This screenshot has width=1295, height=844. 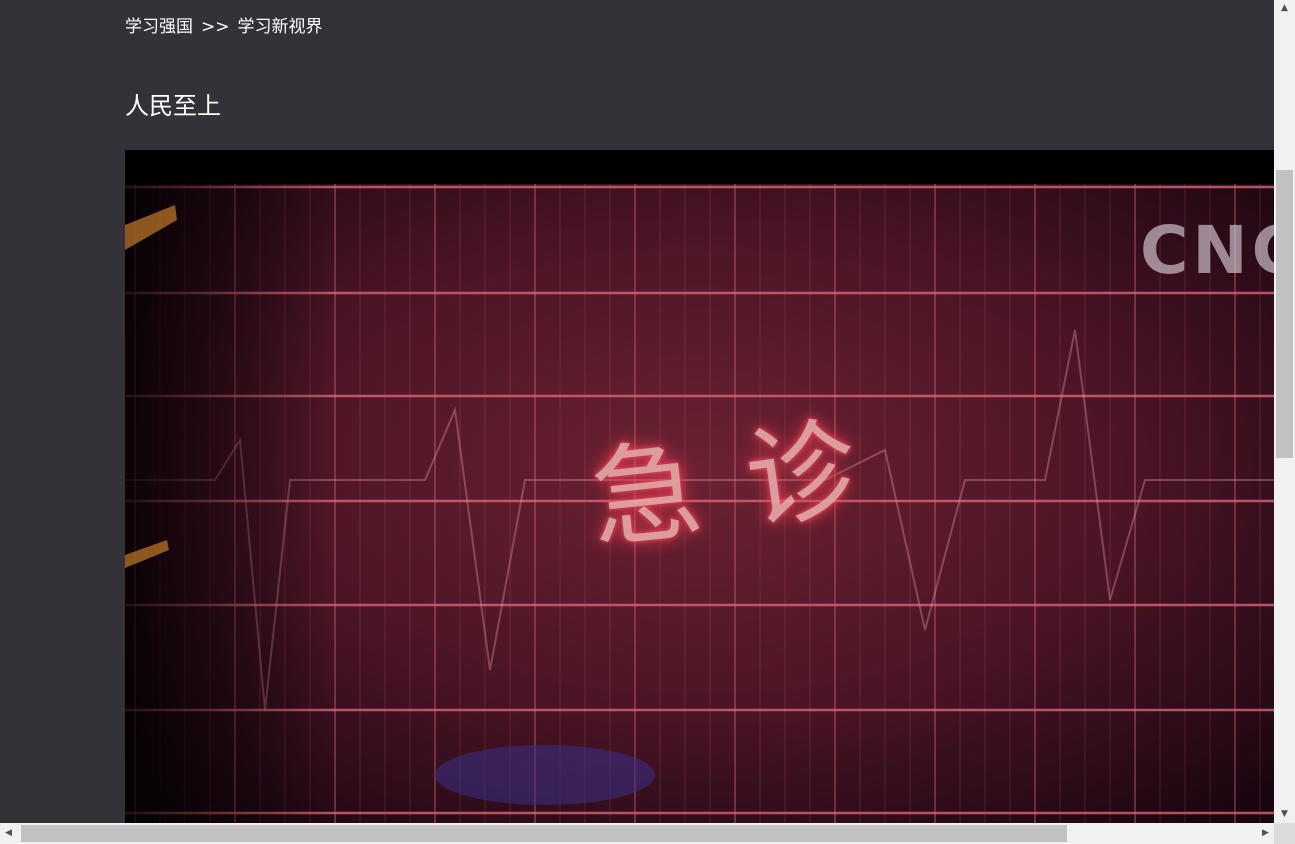 I want to click on blue-glow, so click(x=545, y=775).